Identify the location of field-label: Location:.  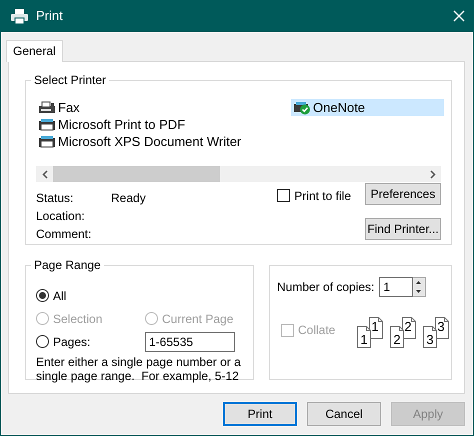
(61, 216).